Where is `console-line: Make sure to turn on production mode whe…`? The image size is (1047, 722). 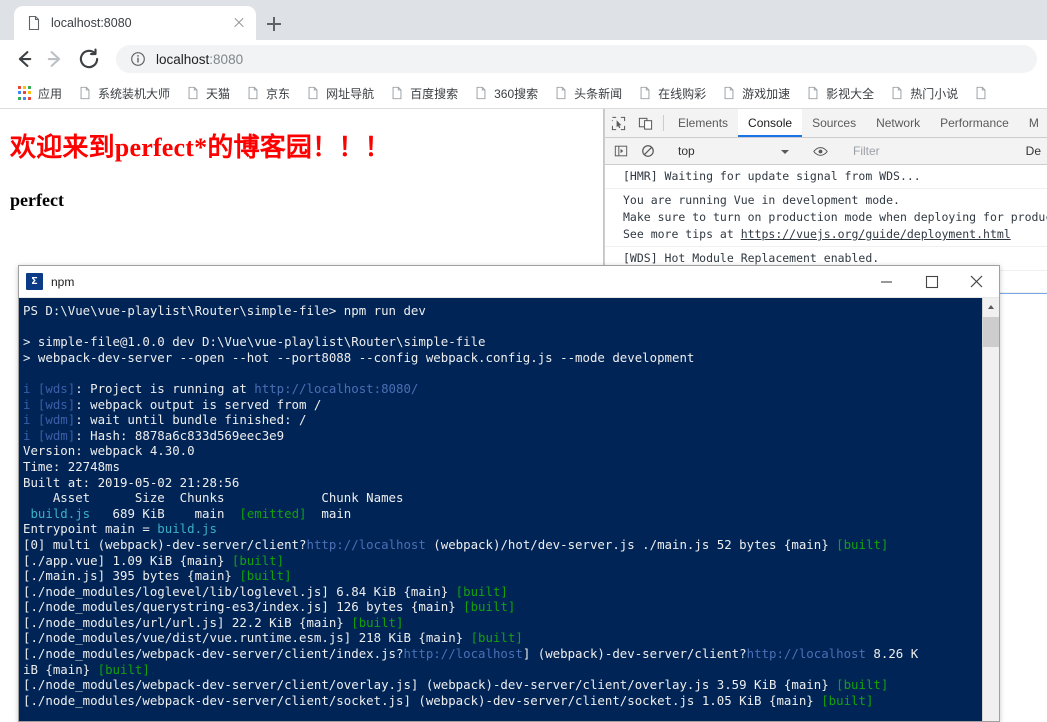 console-line: Make sure to turn on production mode whe… is located at coordinates (835, 217).